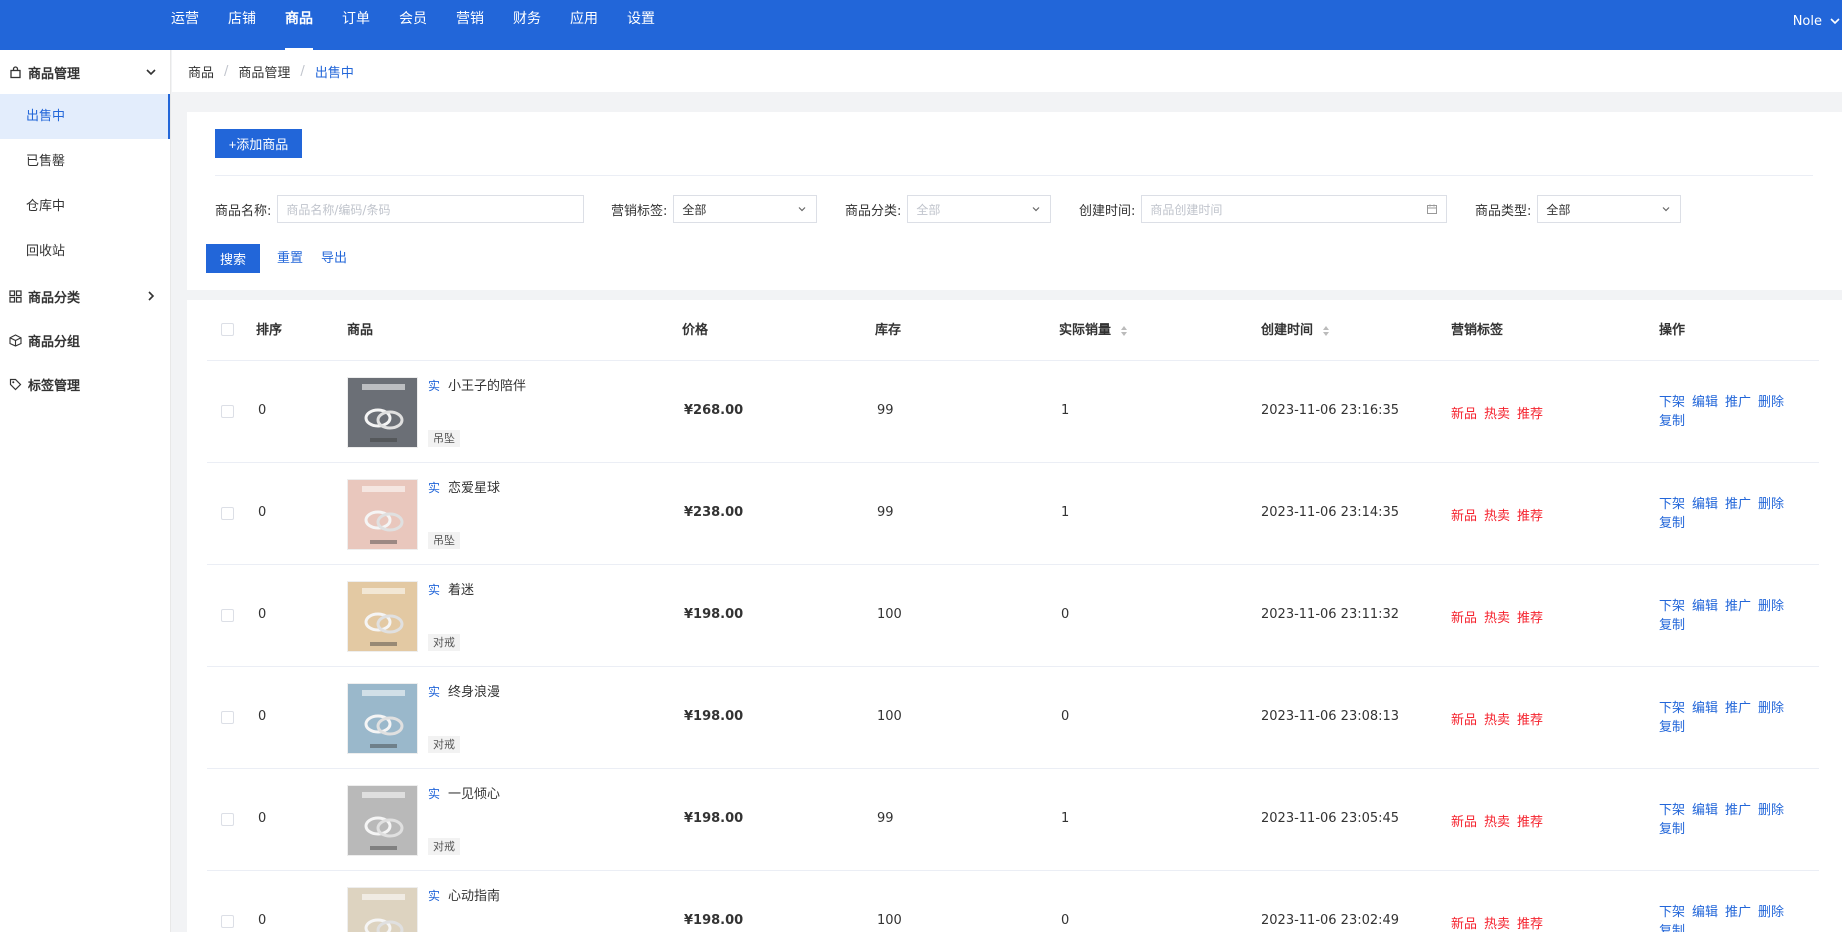 The width and height of the screenshot is (1842, 932). Describe the element at coordinates (444, 438) in the screenshot. I see `goods-category-tag: 吊坠` at that location.